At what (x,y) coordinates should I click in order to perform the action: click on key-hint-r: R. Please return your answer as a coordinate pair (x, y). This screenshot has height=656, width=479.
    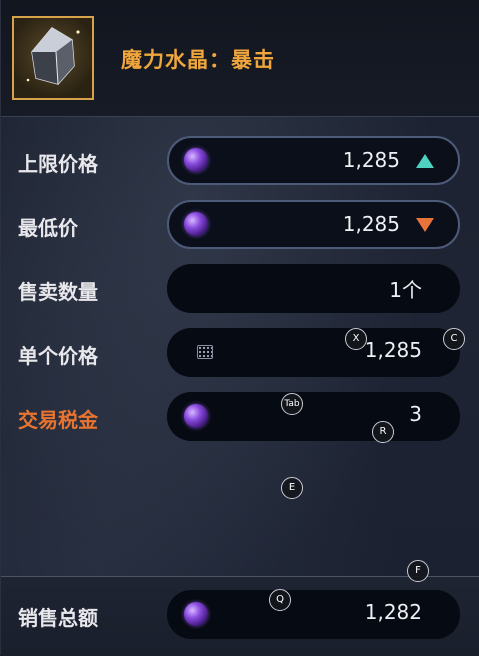
    Looking at the image, I should click on (383, 432).